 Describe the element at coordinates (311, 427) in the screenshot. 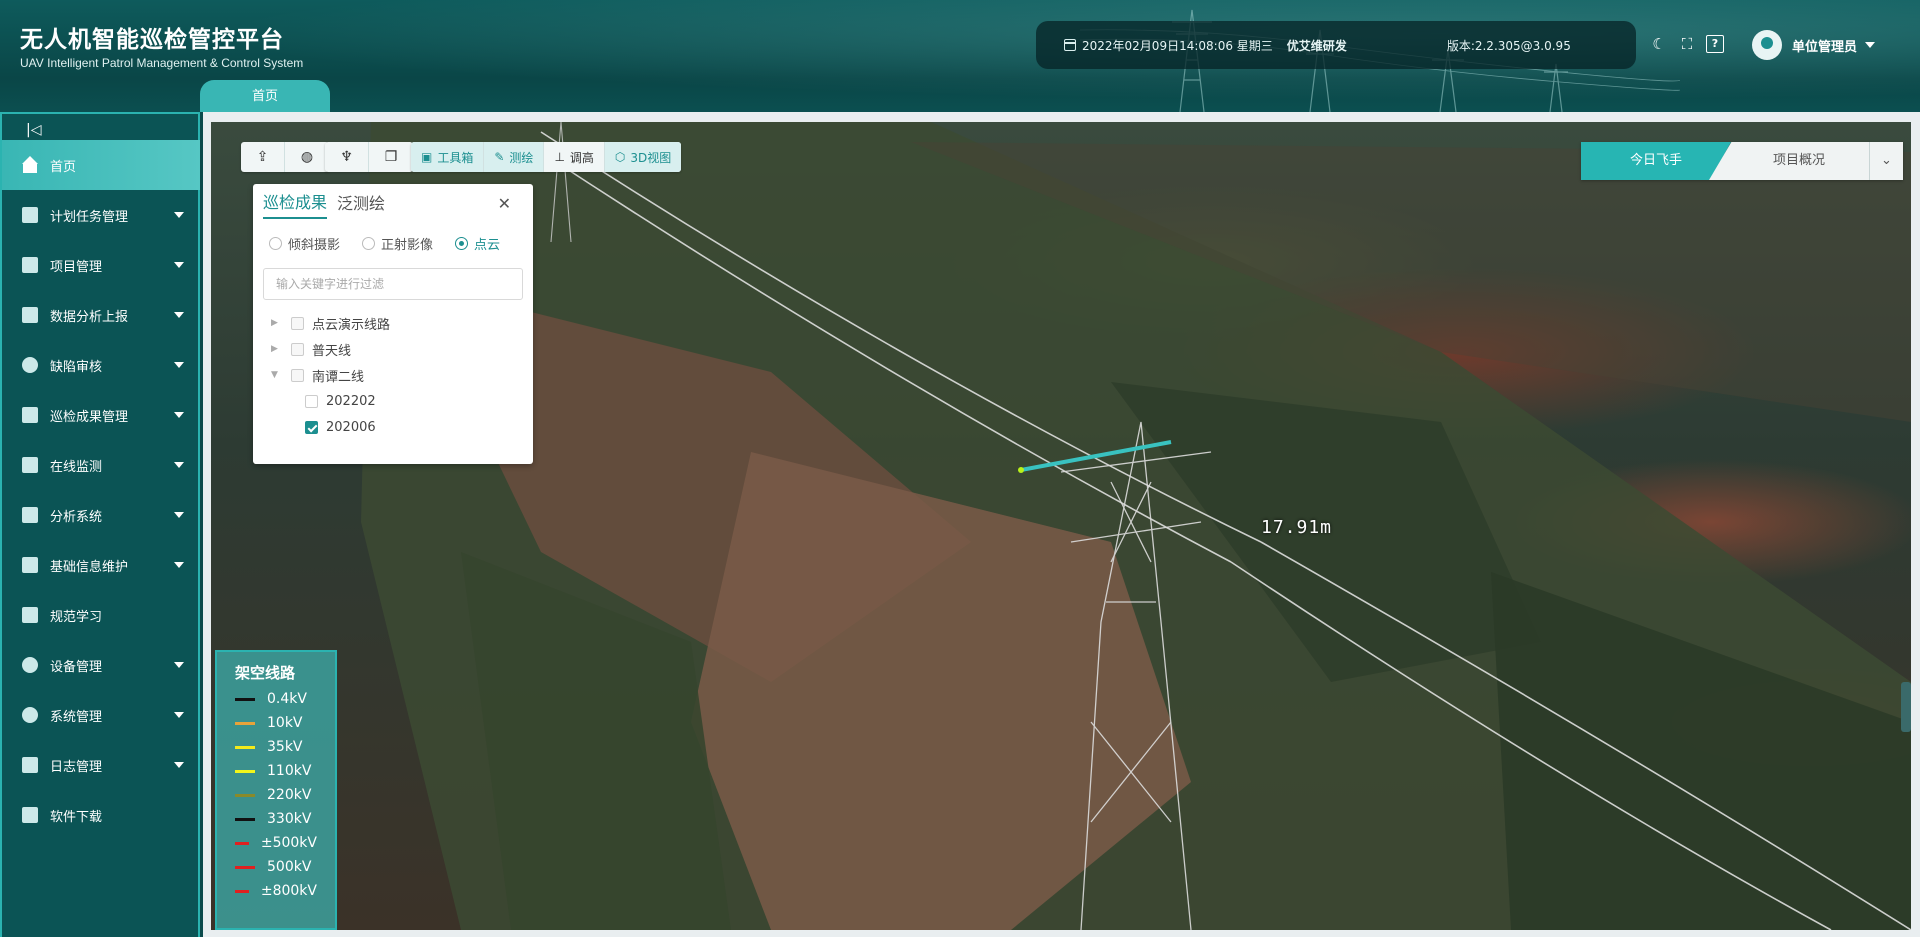

I see `tree-checkbox-checked` at that location.